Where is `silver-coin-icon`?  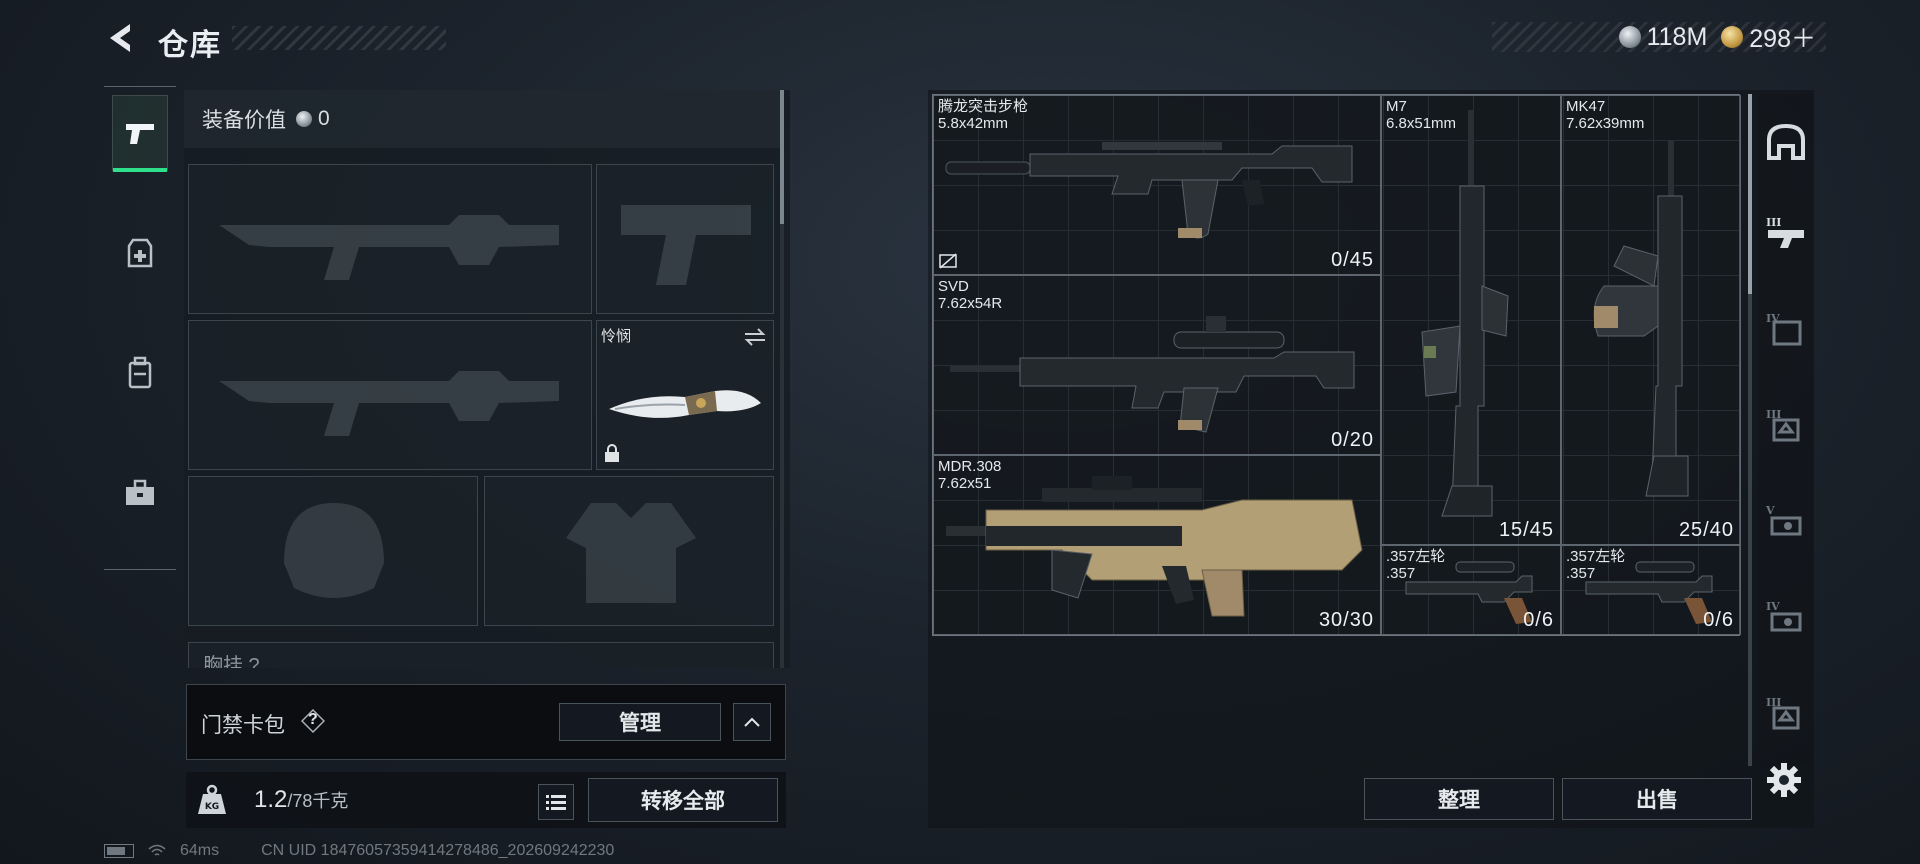 silver-coin-icon is located at coordinates (304, 119).